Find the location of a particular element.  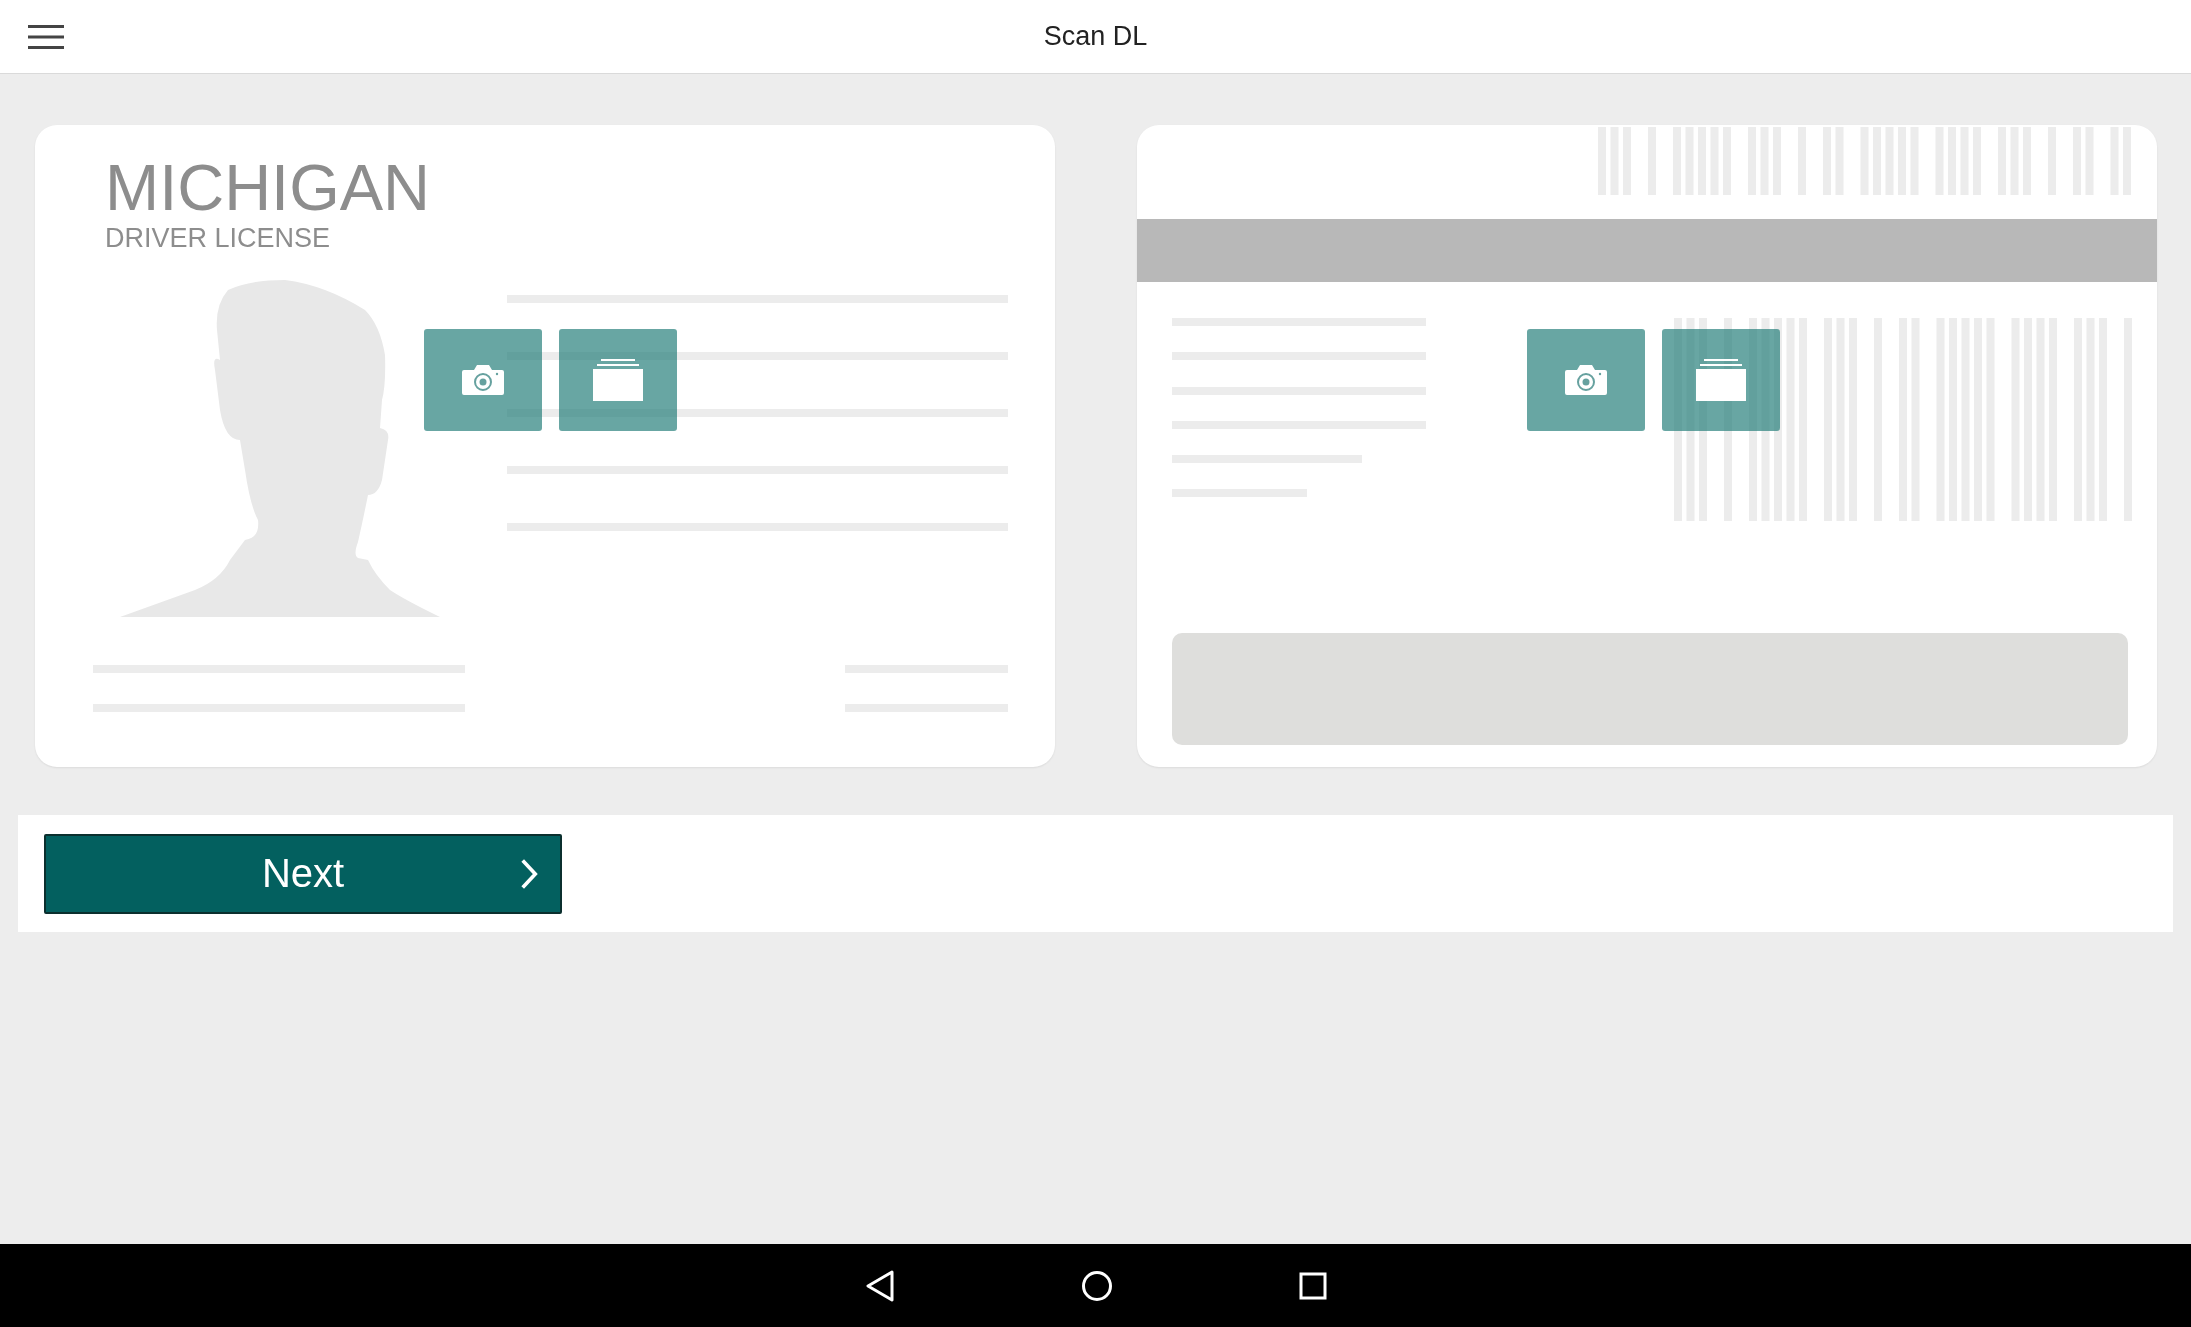

state-name: MICHIGAN is located at coordinates (267, 187).